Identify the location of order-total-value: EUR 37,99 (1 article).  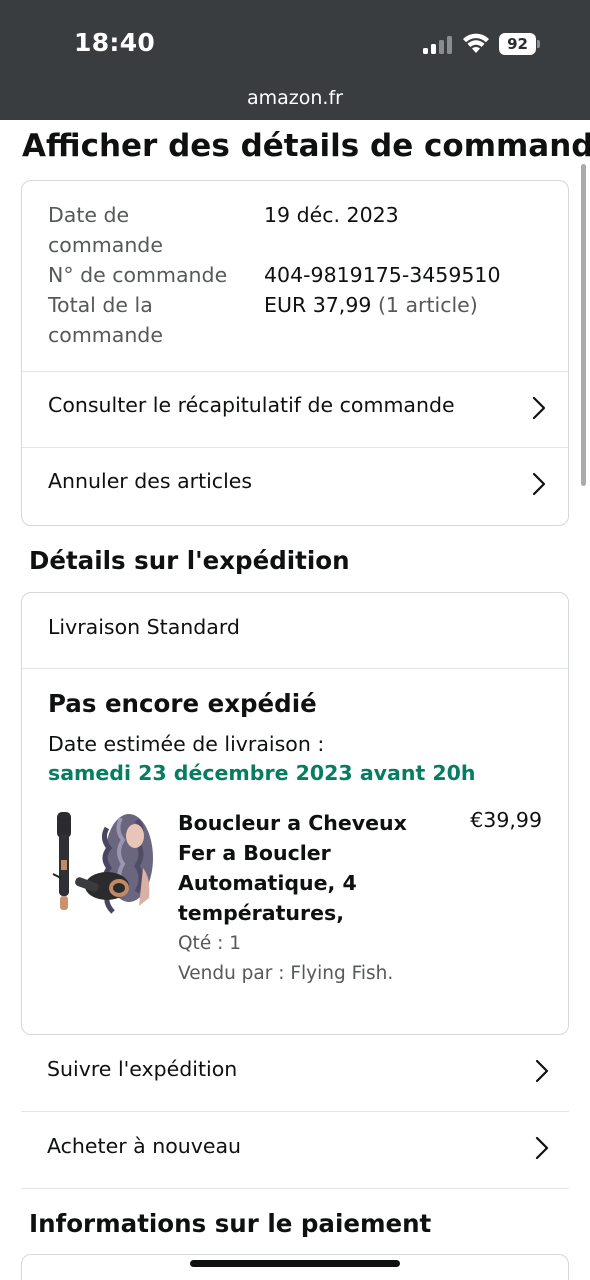
(371, 305).